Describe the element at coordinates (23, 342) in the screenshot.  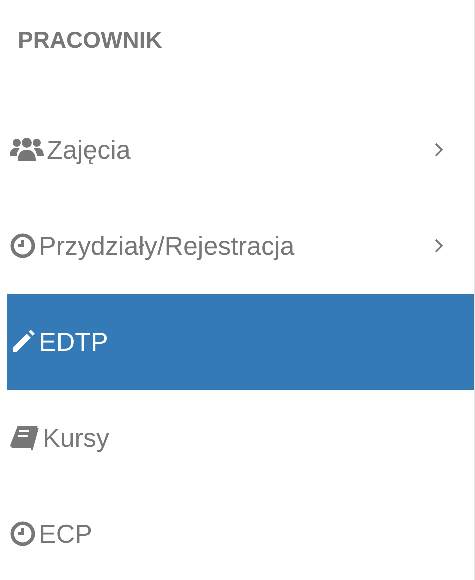
I see `pencil-icon` at that location.